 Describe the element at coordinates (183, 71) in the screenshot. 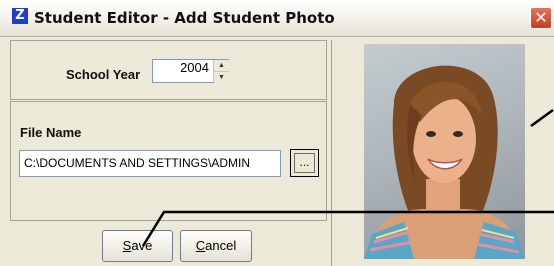

I see `school-year-value: 2004` at that location.